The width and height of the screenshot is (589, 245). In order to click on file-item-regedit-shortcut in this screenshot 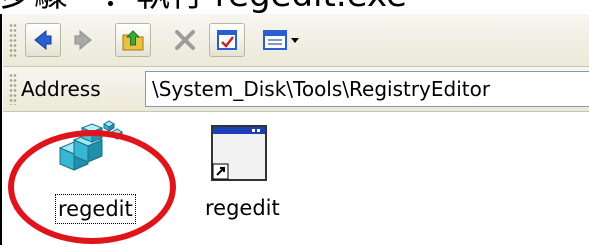, I will do `click(239, 156)`.